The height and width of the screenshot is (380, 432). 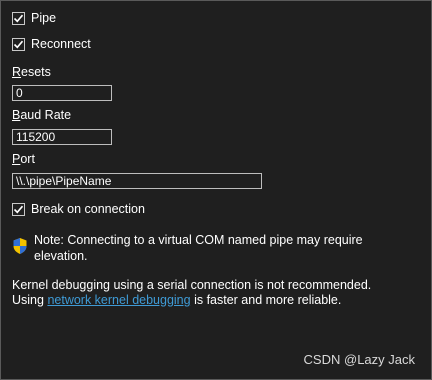 I want to click on reconnect-checkbox-row: Reconnect, so click(x=51, y=44).